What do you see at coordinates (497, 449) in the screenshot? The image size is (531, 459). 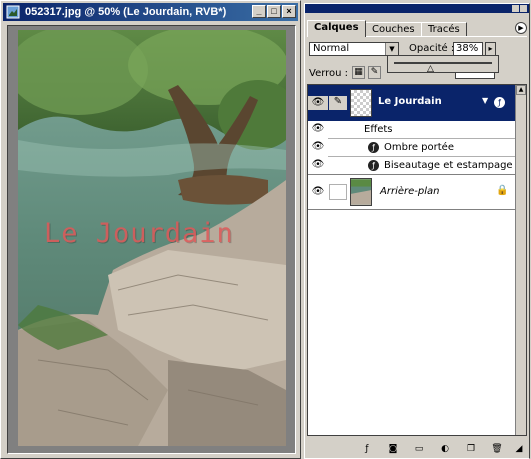 I see `trash-icon: 🗑` at bounding box center [497, 449].